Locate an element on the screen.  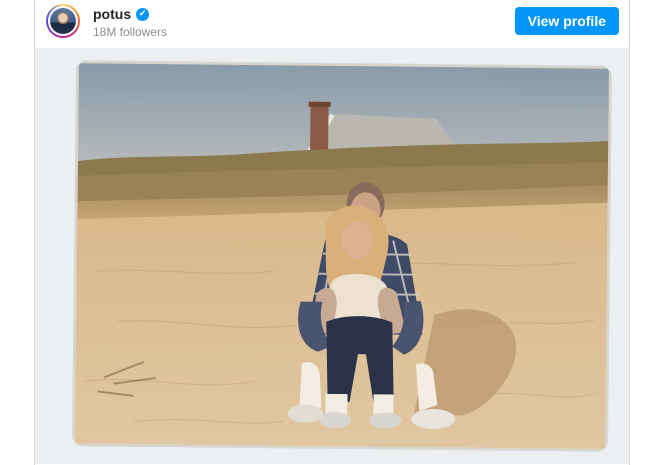
username-row: potus ✔ is located at coordinates (121, 14).